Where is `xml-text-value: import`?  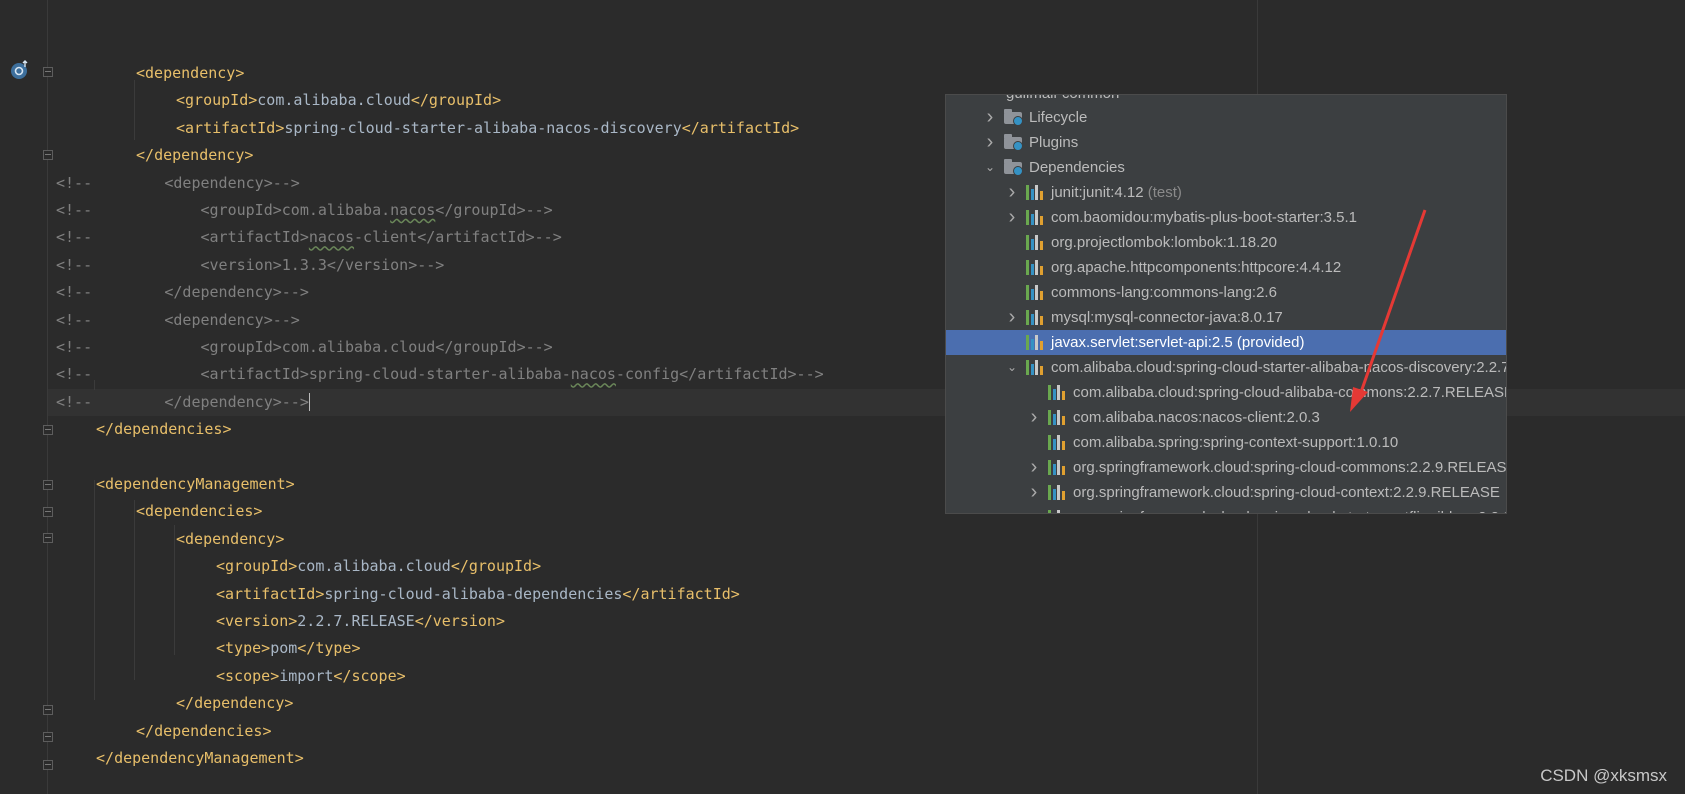 xml-text-value: import is located at coordinates (306, 675).